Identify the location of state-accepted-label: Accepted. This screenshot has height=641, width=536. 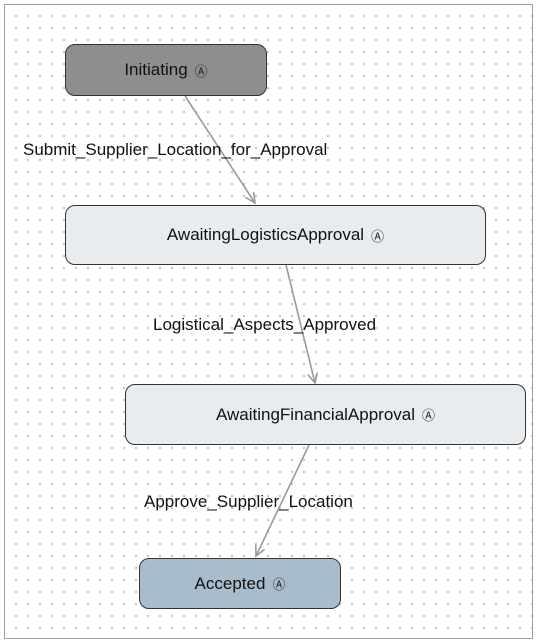
(230, 583).